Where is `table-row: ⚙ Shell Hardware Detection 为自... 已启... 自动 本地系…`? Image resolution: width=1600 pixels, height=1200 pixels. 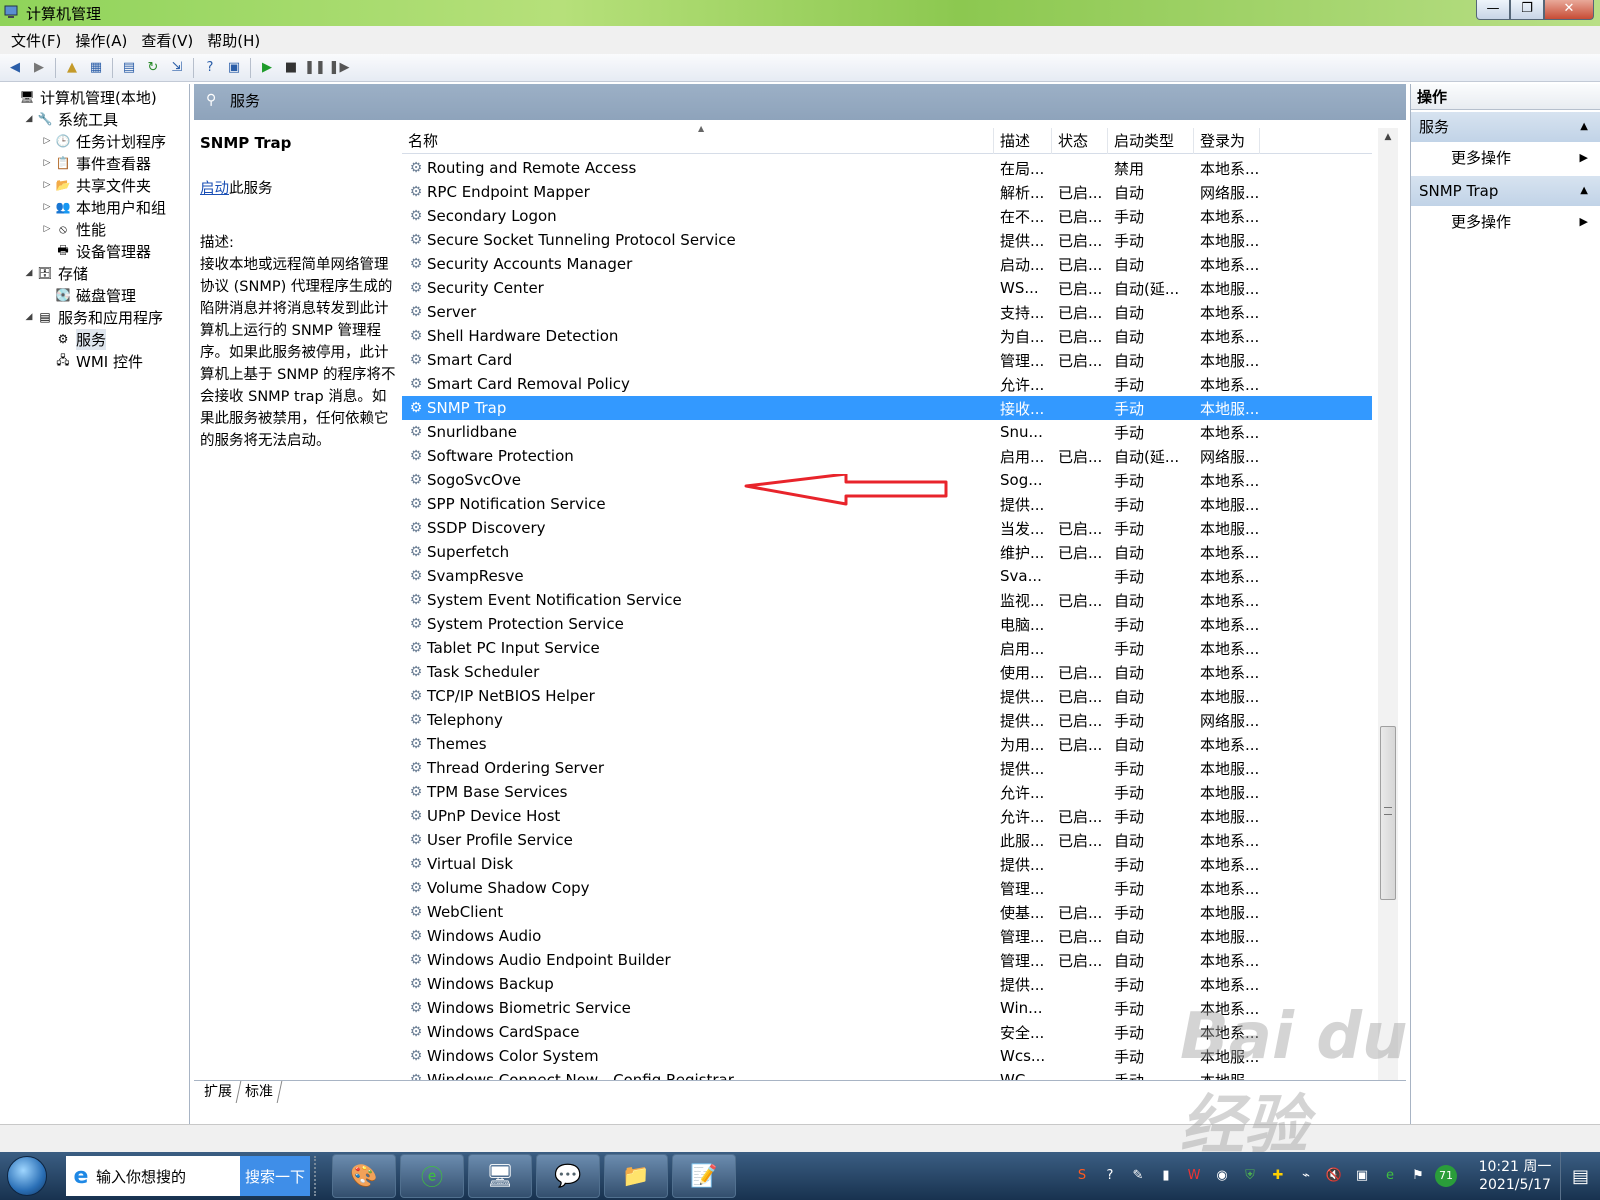
table-row: ⚙ Shell Hardware Detection 为自... 已启... 自动 本地系… is located at coordinates (887, 336).